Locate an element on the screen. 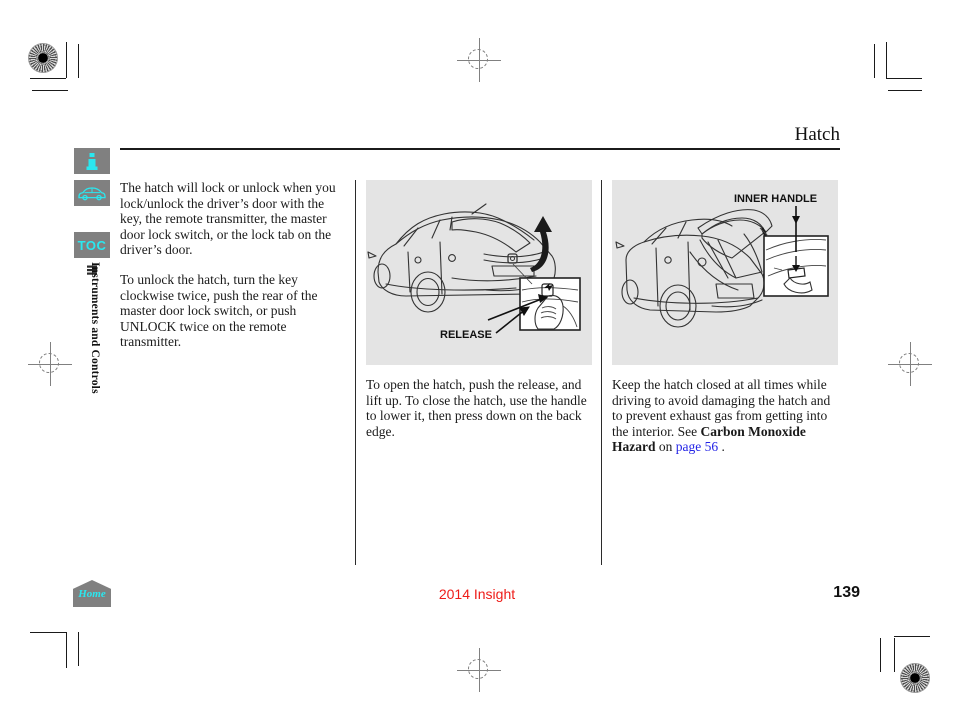  caption-tail: . is located at coordinates (721, 447).